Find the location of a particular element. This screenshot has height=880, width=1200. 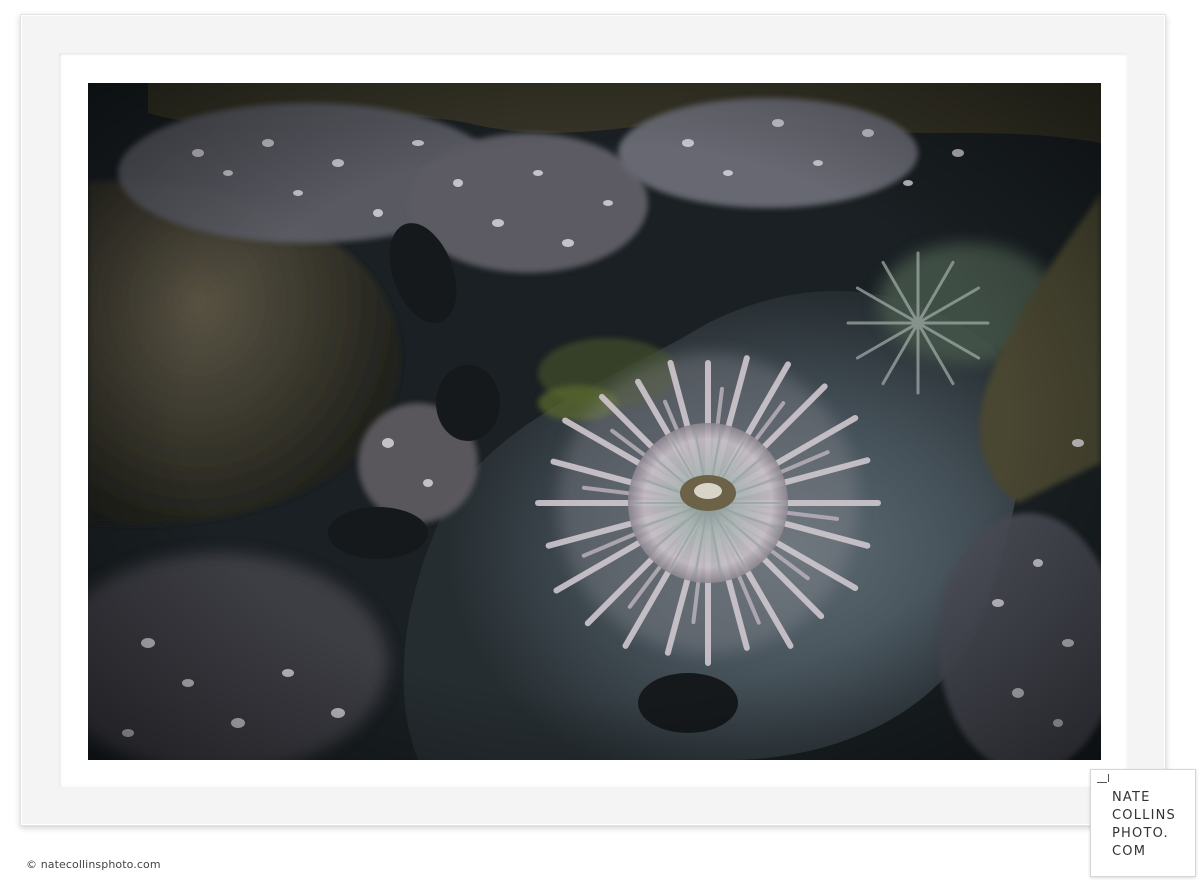

copyright-text: © natecollinsphoto.com is located at coordinates (93, 864).